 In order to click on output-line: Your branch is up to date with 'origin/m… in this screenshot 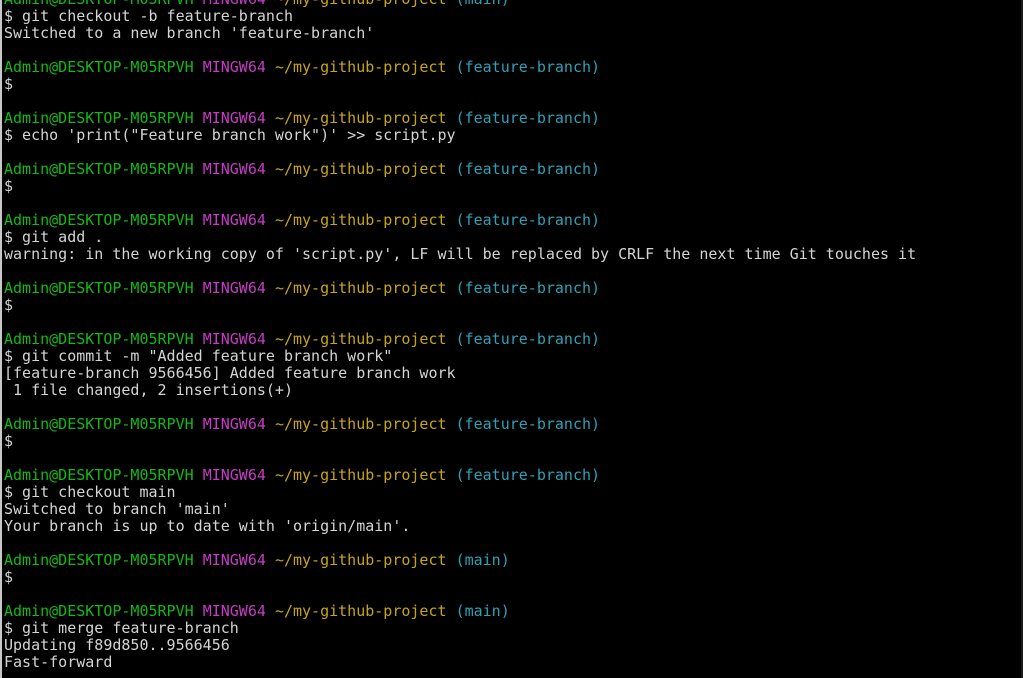, I will do `click(511, 526)`.